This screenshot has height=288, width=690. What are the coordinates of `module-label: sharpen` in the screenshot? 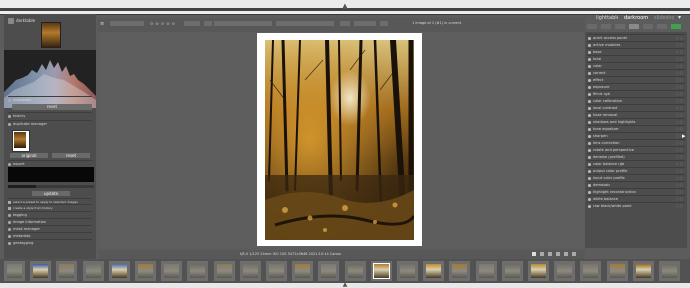 It's located at (600, 136).